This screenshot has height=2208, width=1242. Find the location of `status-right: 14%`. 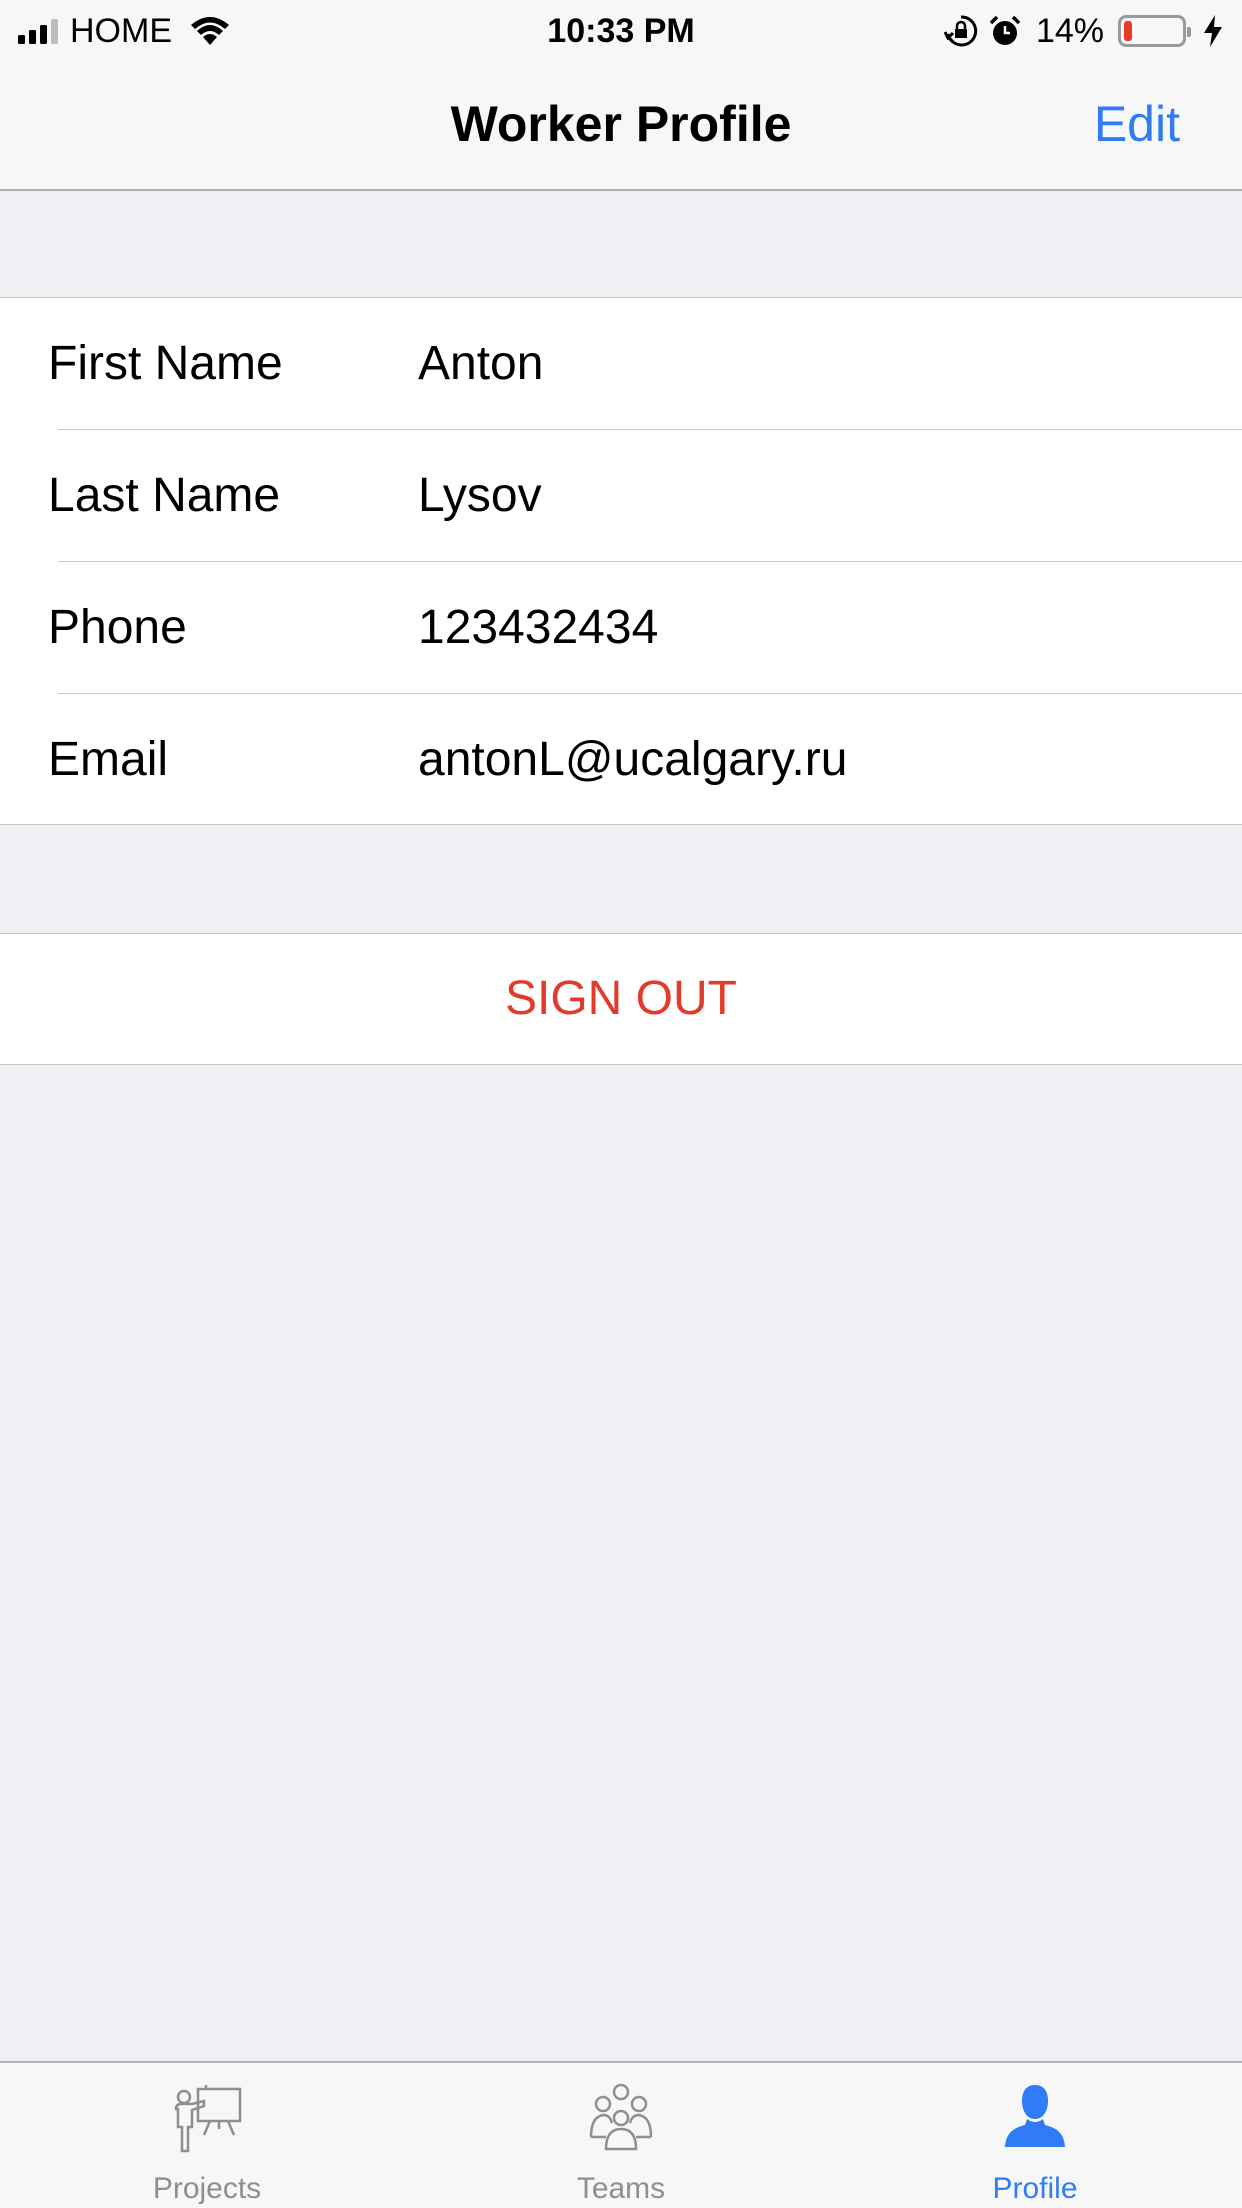

status-right: 14% is located at coordinates (1083, 31).